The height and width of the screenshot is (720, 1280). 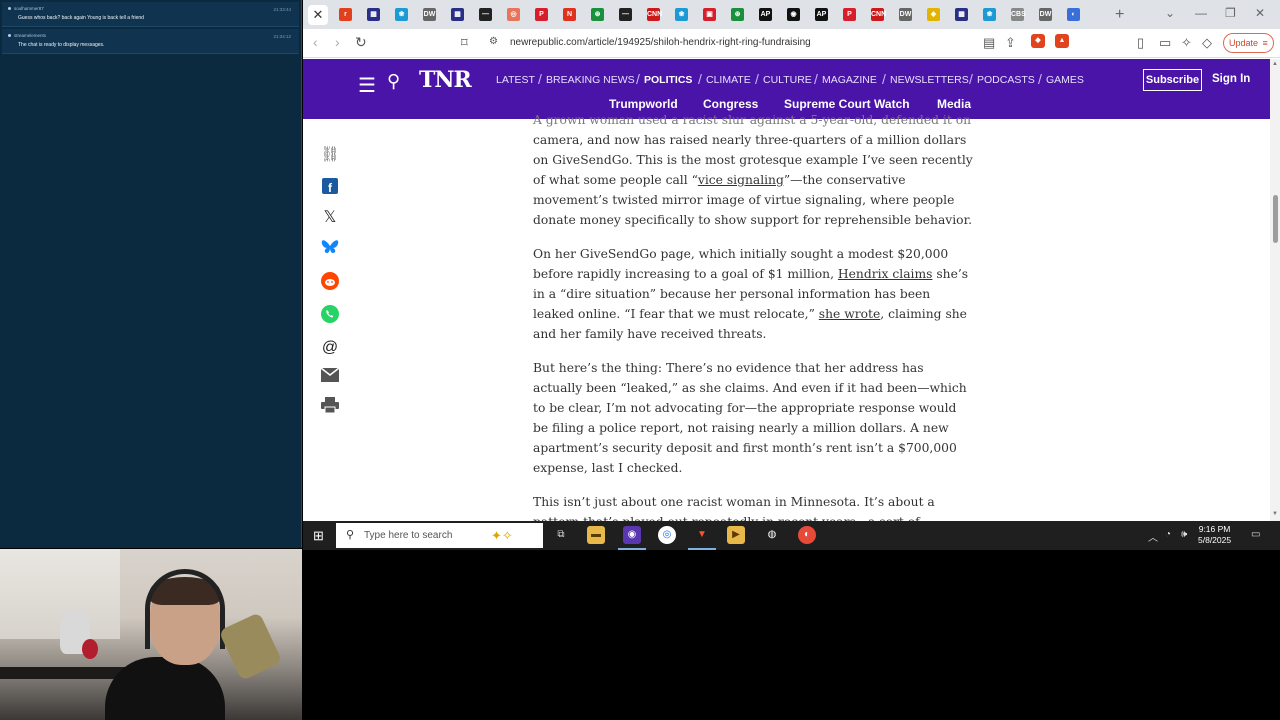 I want to click on nav-magazine: MAGAZINE, so click(x=849, y=80).